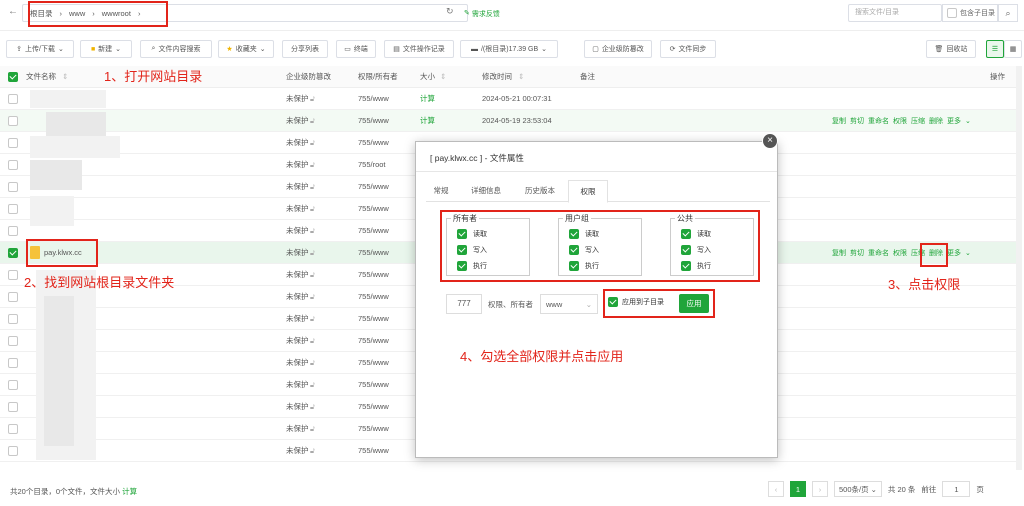 The height and width of the screenshot is (506, 1024). Describe the element at coordinates (93, 49) in the screenshot. I see `folder-icon: ■` at that location.